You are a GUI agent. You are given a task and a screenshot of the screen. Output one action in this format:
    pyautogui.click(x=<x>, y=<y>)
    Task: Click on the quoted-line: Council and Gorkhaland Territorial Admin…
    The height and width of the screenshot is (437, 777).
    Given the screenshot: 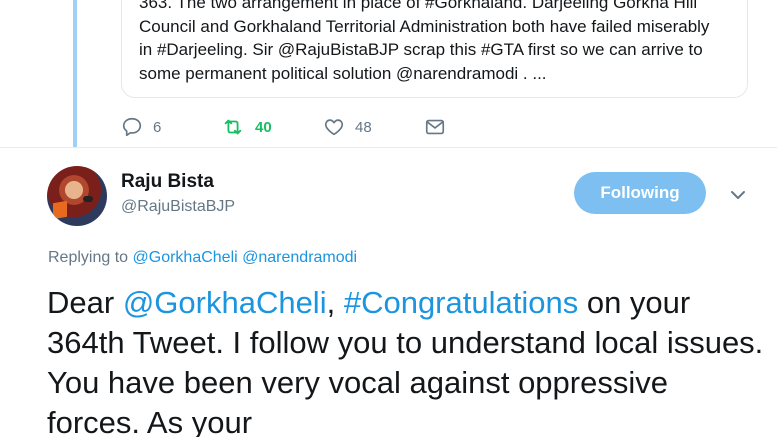 What is the action you would take?
    pyautogui.click(x=424, y=26)
    